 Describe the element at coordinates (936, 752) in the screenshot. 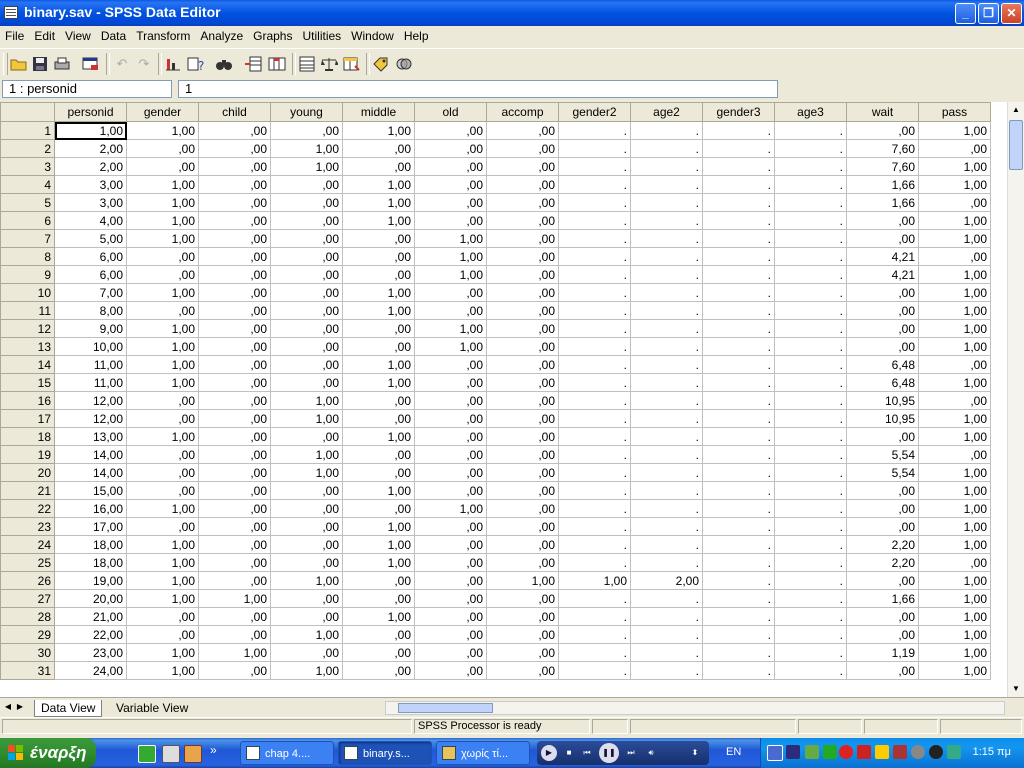

I see `media-tray-icon` at that location.